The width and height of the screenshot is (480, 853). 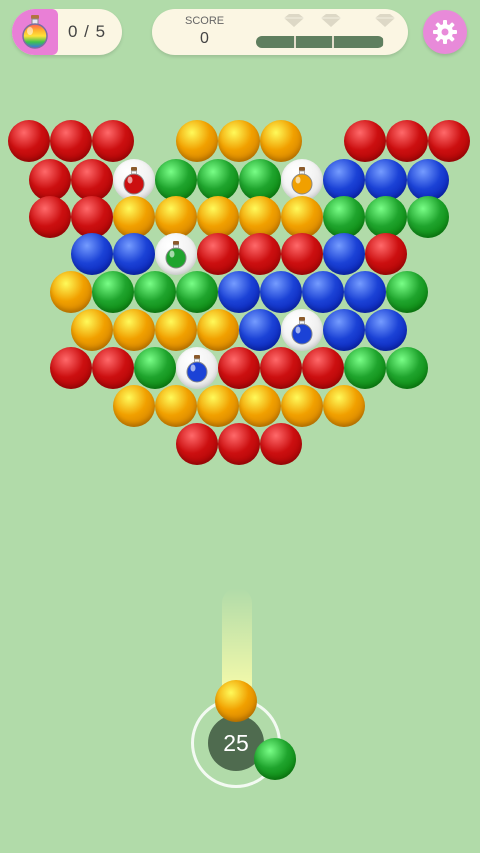 I want to click on shots-remaining-value: 25, so click(x=236, y=742).